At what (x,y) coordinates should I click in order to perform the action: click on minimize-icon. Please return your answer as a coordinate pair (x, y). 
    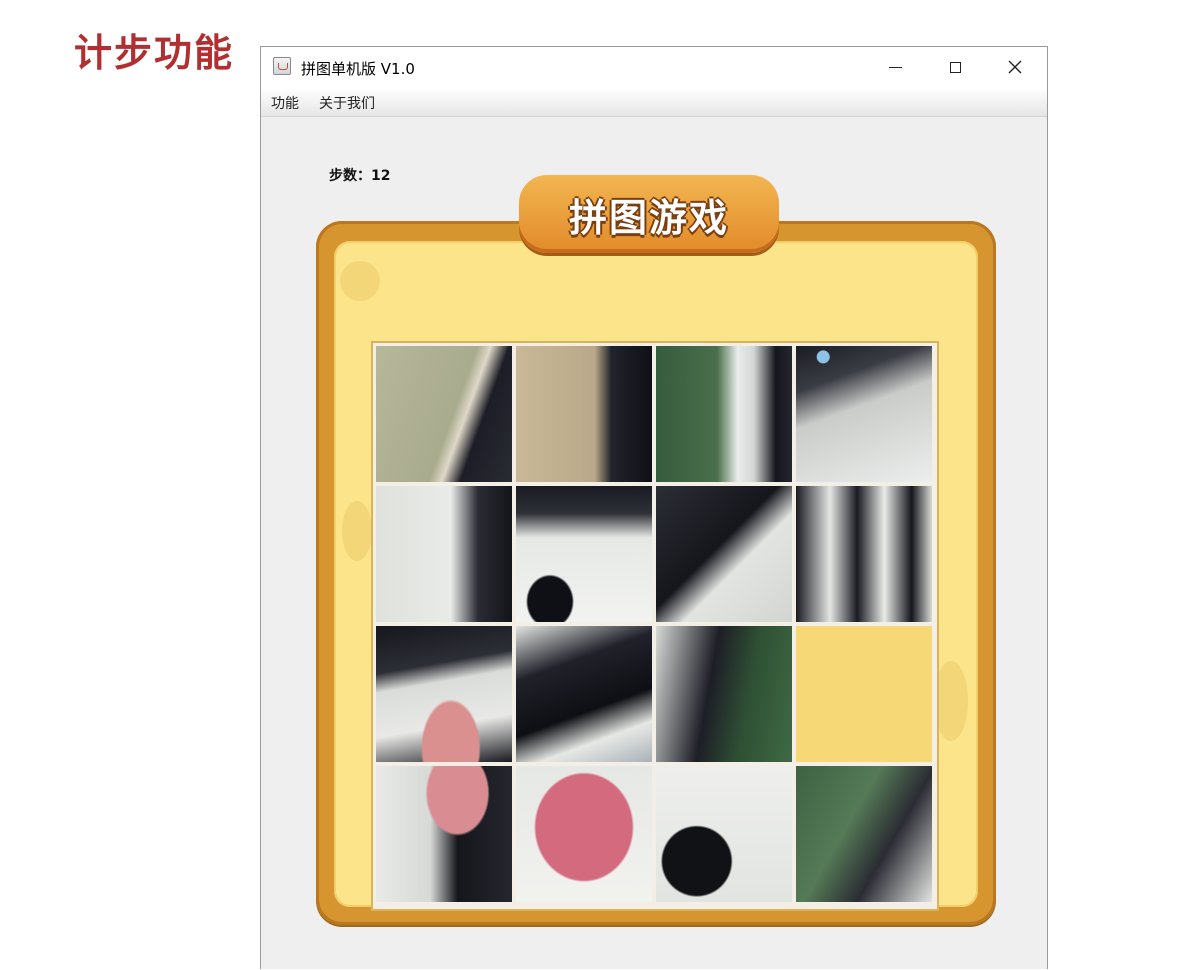
    Looking at the image, I should click on (895, 67).